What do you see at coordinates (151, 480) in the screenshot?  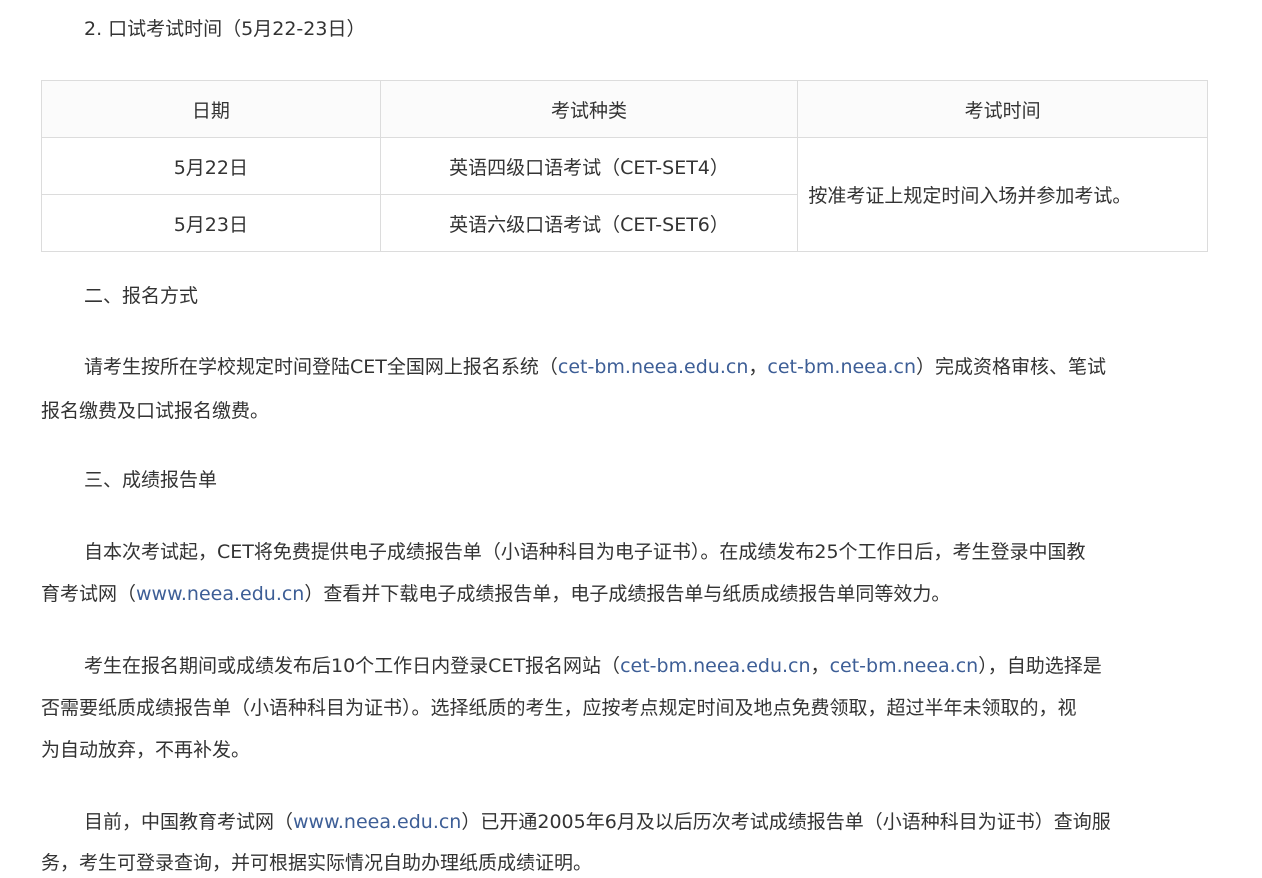 I see `heading-score-report: 三、成绩报告单` at bounding box center [151, 480].